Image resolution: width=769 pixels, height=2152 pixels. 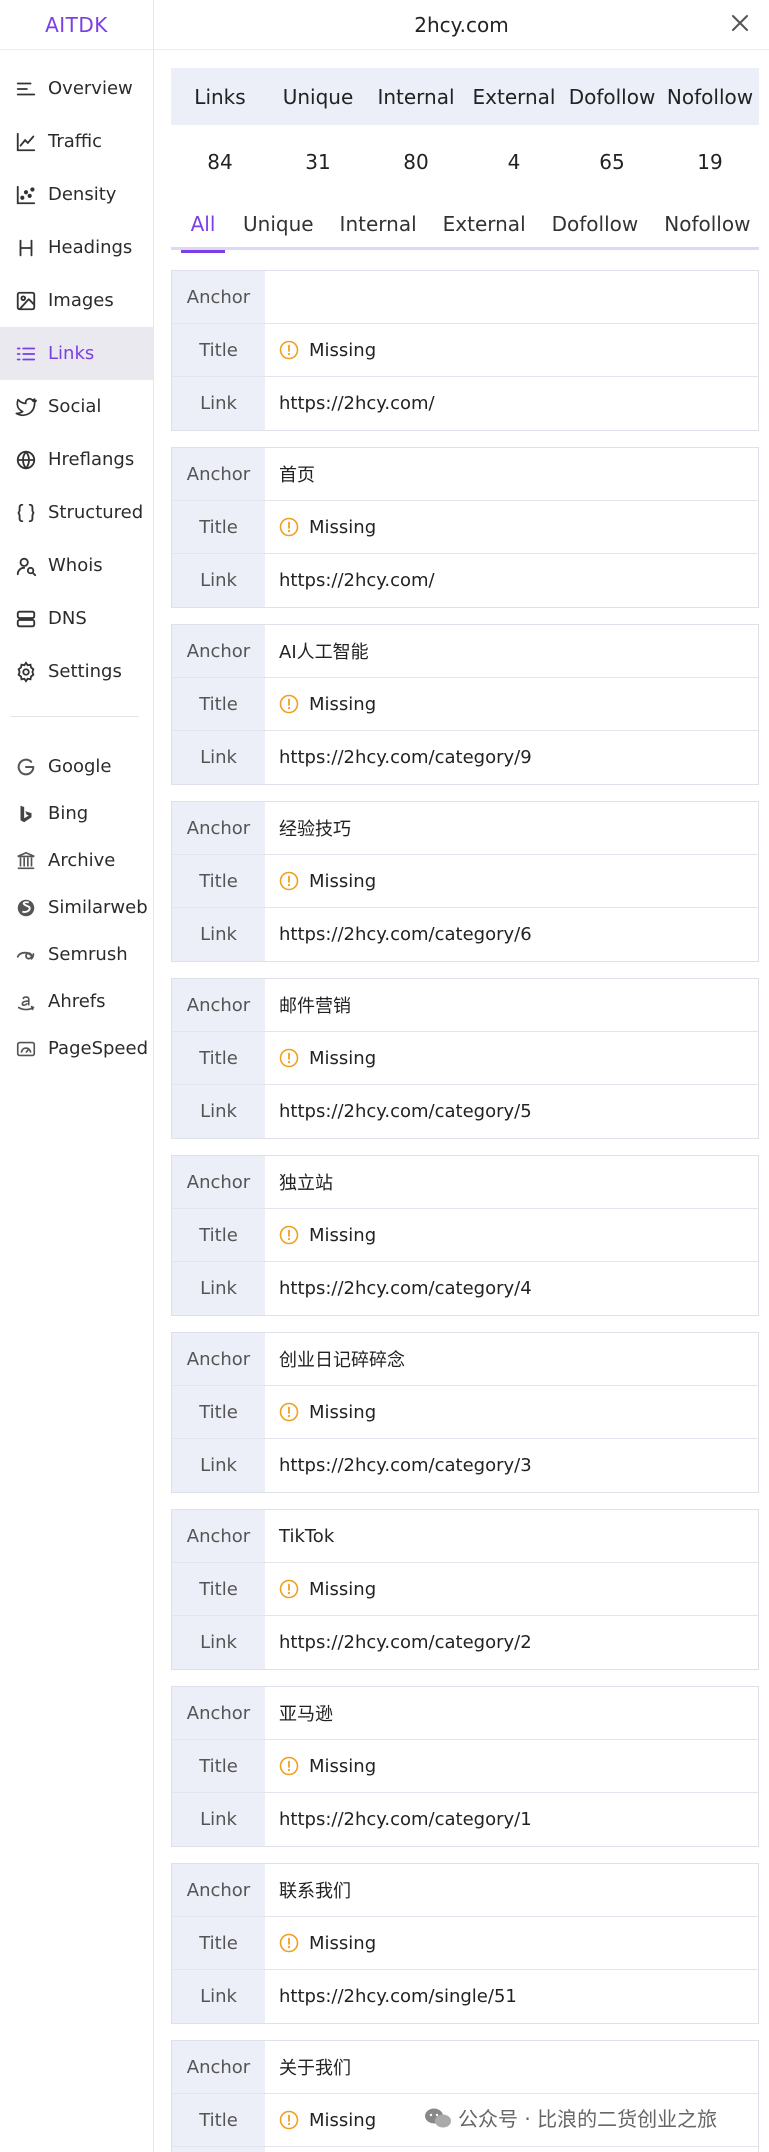 What do you see at coordinates (26, 767) in the screenshot?
I see `google-icon` at bounding box center [26, 767].